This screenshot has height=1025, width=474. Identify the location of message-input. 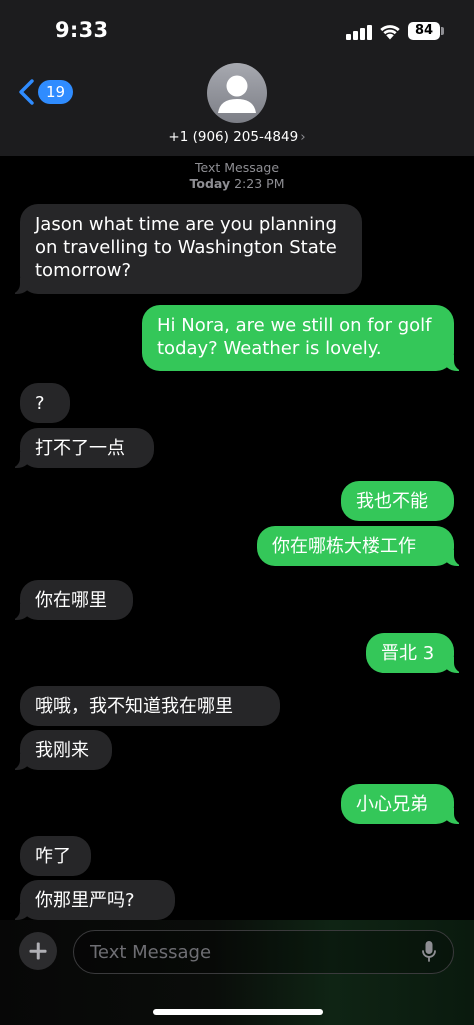
(263, 952).